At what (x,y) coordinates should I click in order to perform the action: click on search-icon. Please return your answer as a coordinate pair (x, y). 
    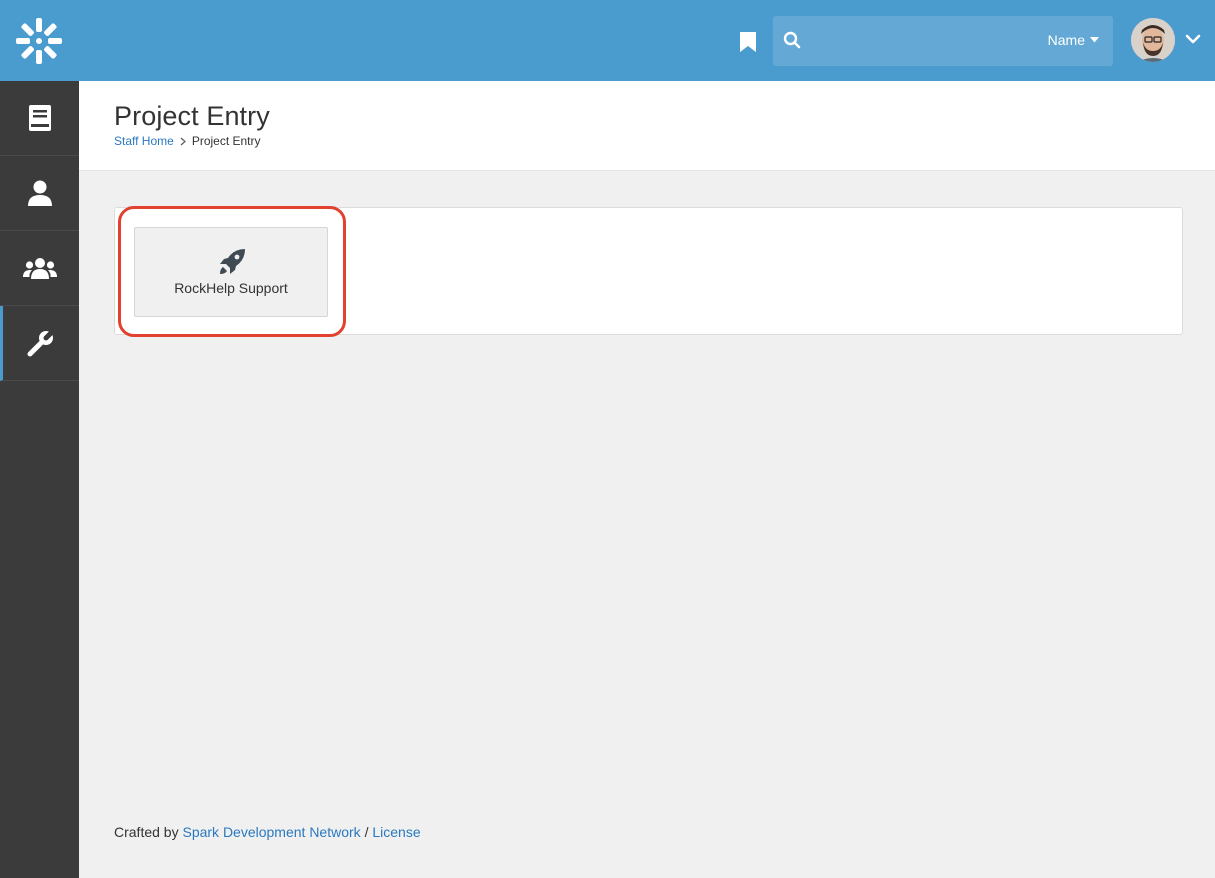
    Looking at the image, I should click on (792, 40).